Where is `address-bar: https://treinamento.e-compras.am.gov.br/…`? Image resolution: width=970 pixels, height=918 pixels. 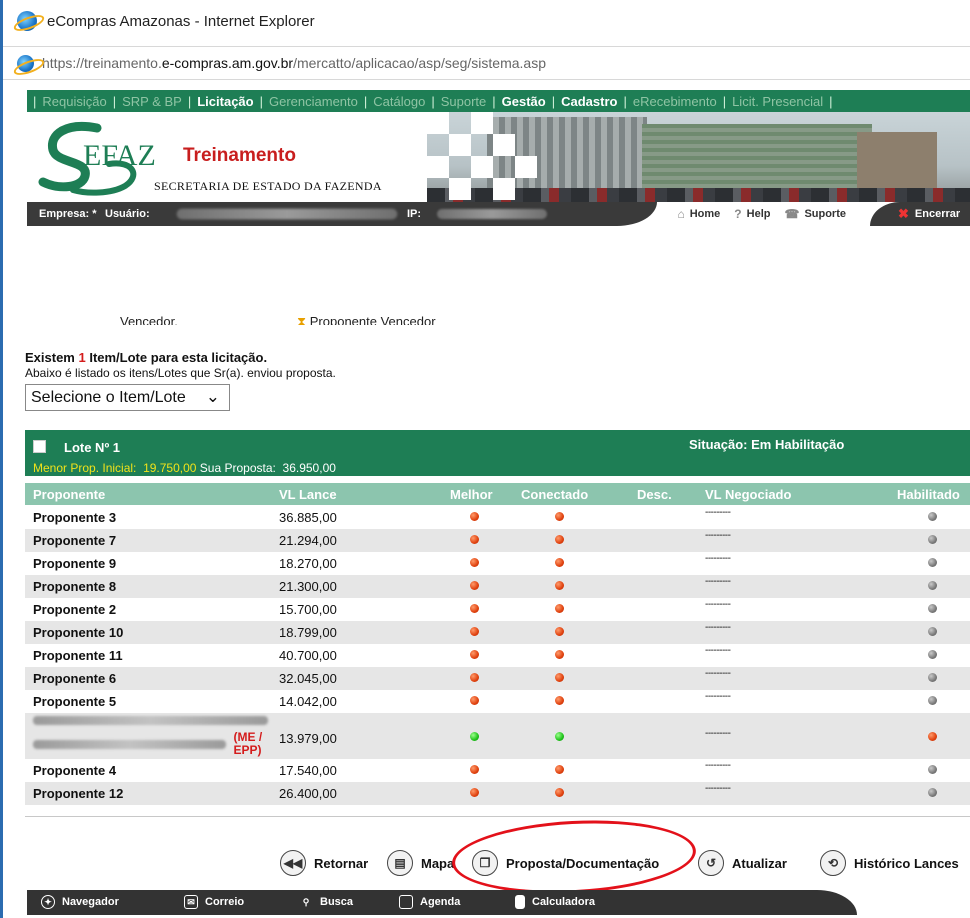
address-bar: https://treinamento.e-compras.am.gov.br/… is located at coordinates (486, 63).